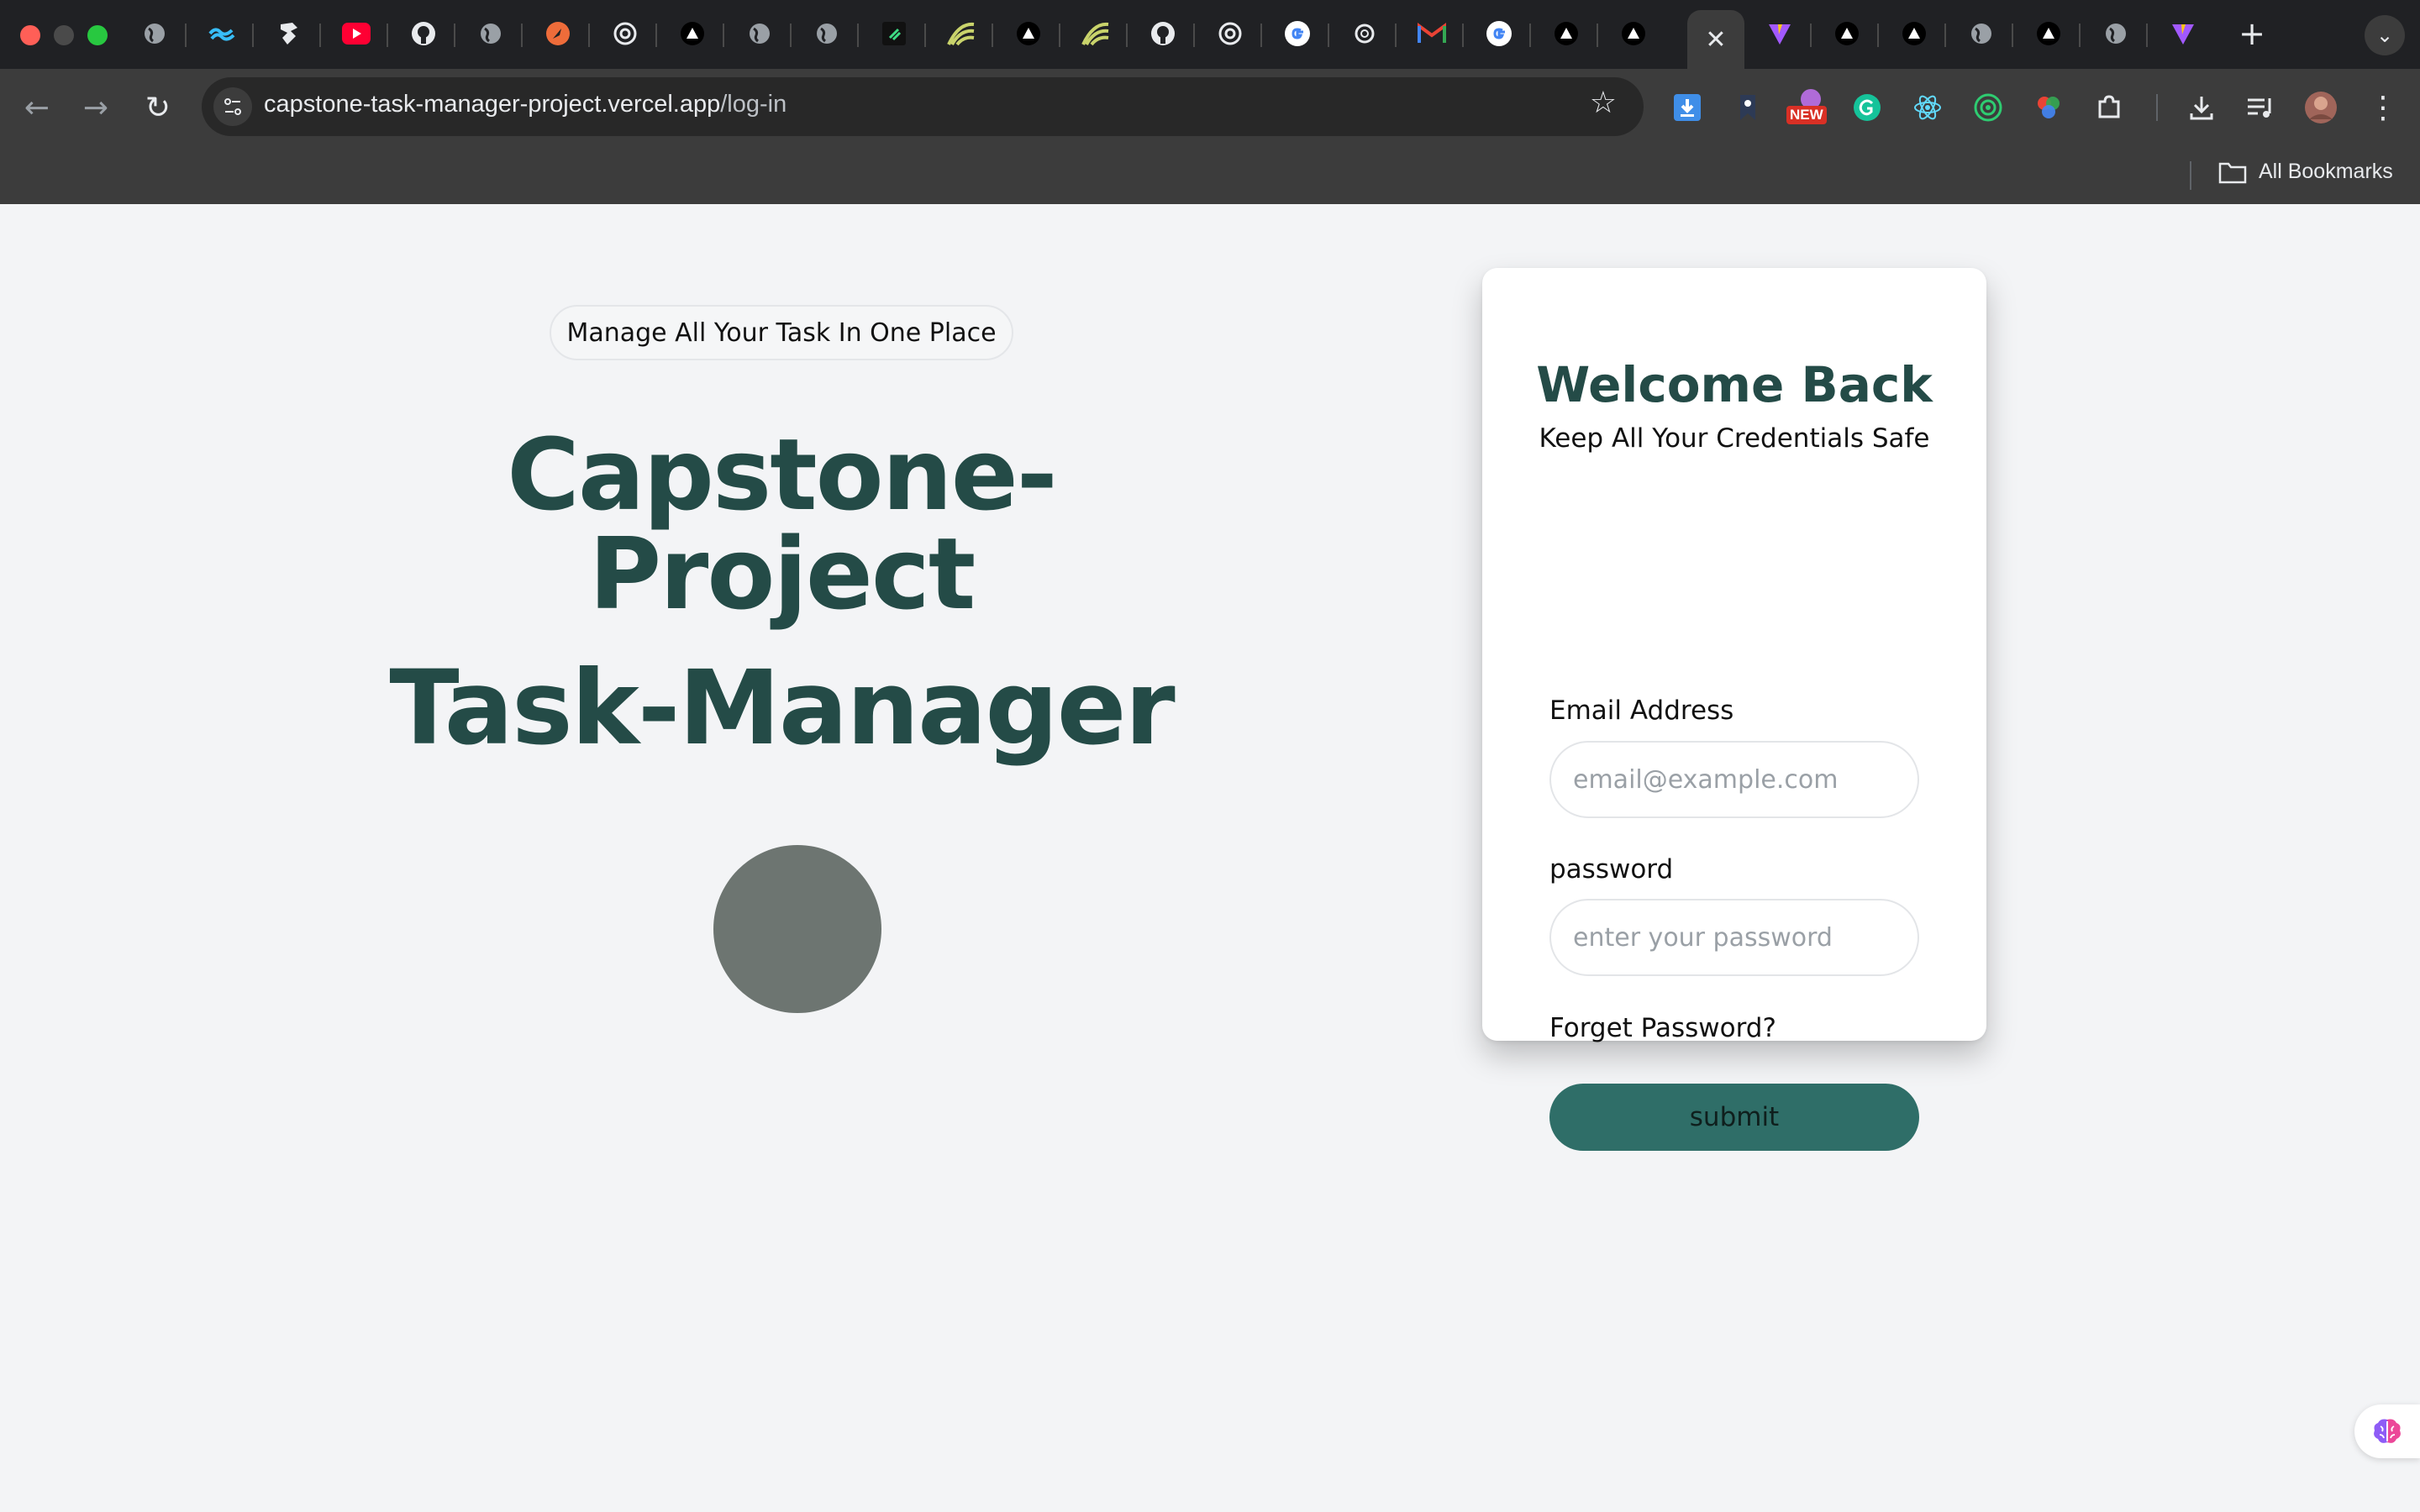 This screenshot has width=2420, height=1512. I want to click on new-extension-icon: NEW, so click(1809, 107).